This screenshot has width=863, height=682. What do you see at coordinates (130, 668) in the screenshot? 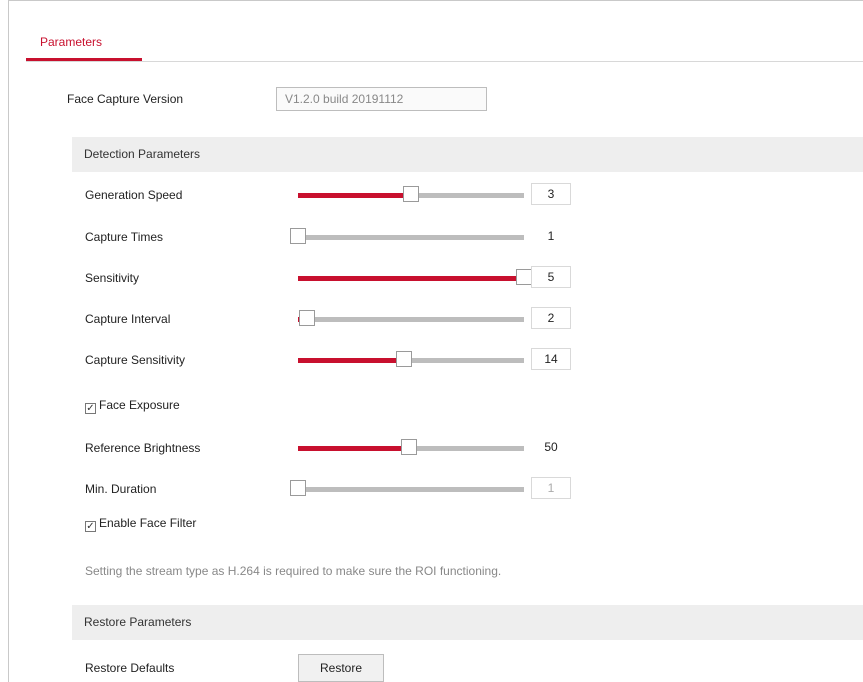
I see `restore-defaults-label: Restore Defaults` at bounding box center [130, 668].